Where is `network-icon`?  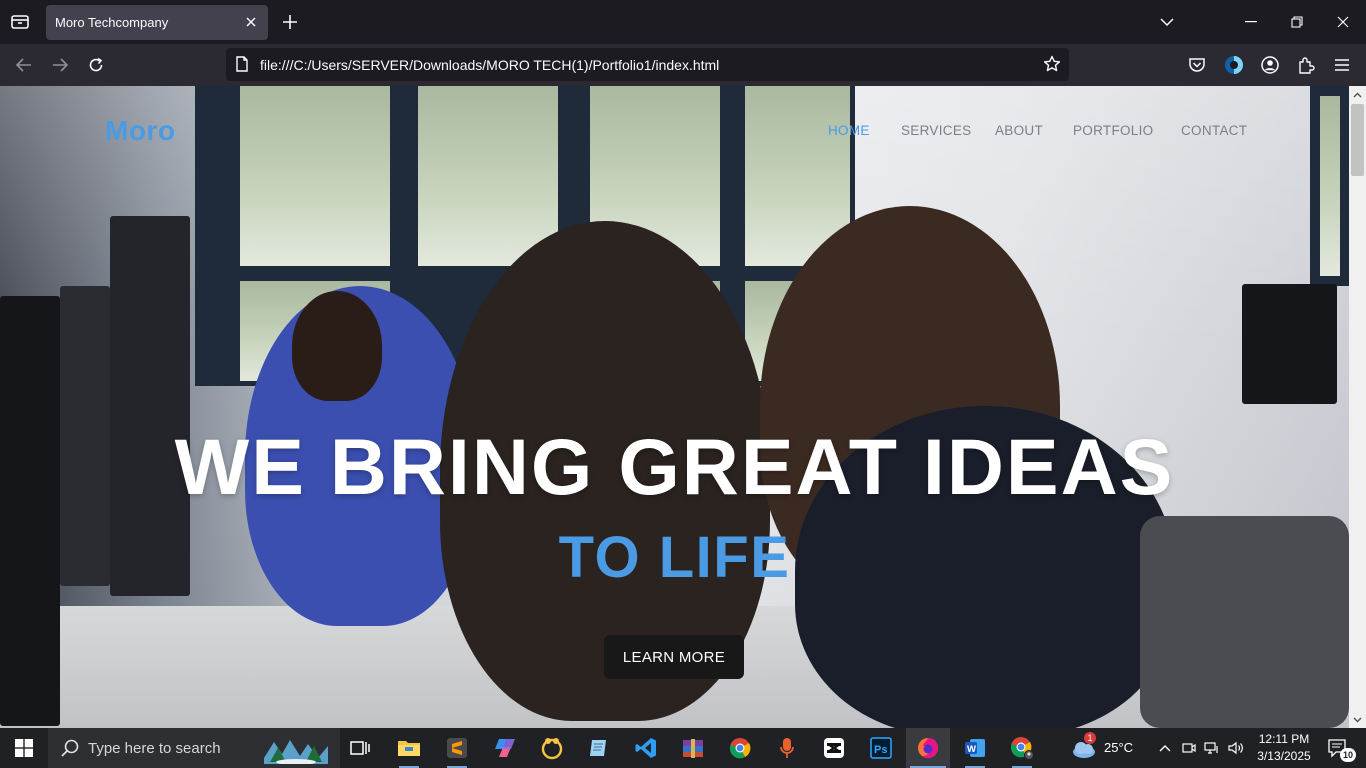
network-icon is located at coordinates (1212, 748).